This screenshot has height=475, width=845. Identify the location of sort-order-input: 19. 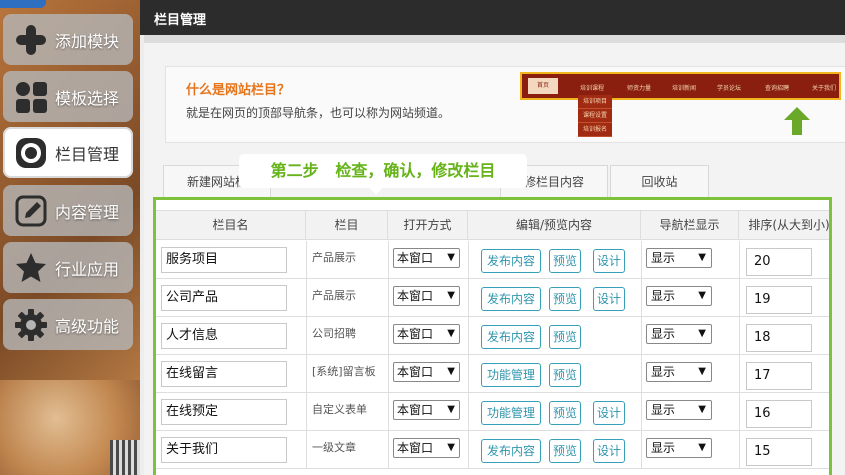
(779, 300).